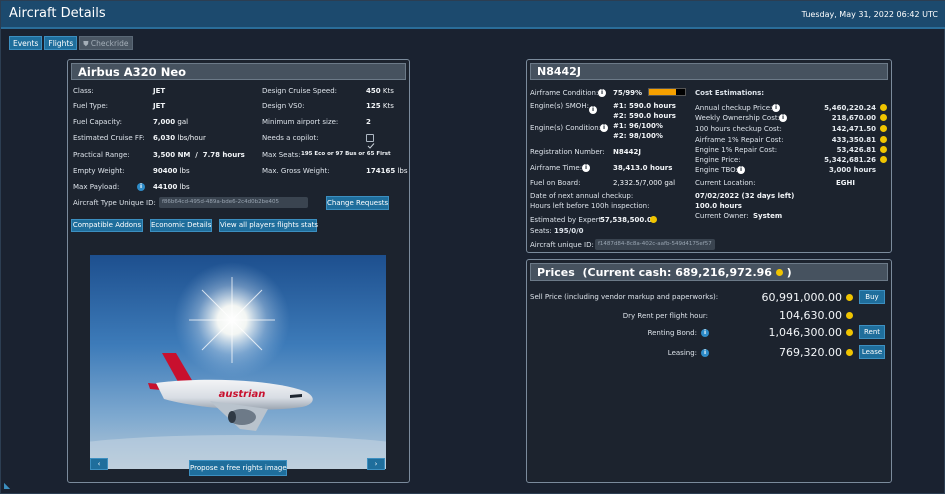  Describe the element at coordinates (628, 93) in the screenshot. I see `condition-value: 75/99%` at that location.